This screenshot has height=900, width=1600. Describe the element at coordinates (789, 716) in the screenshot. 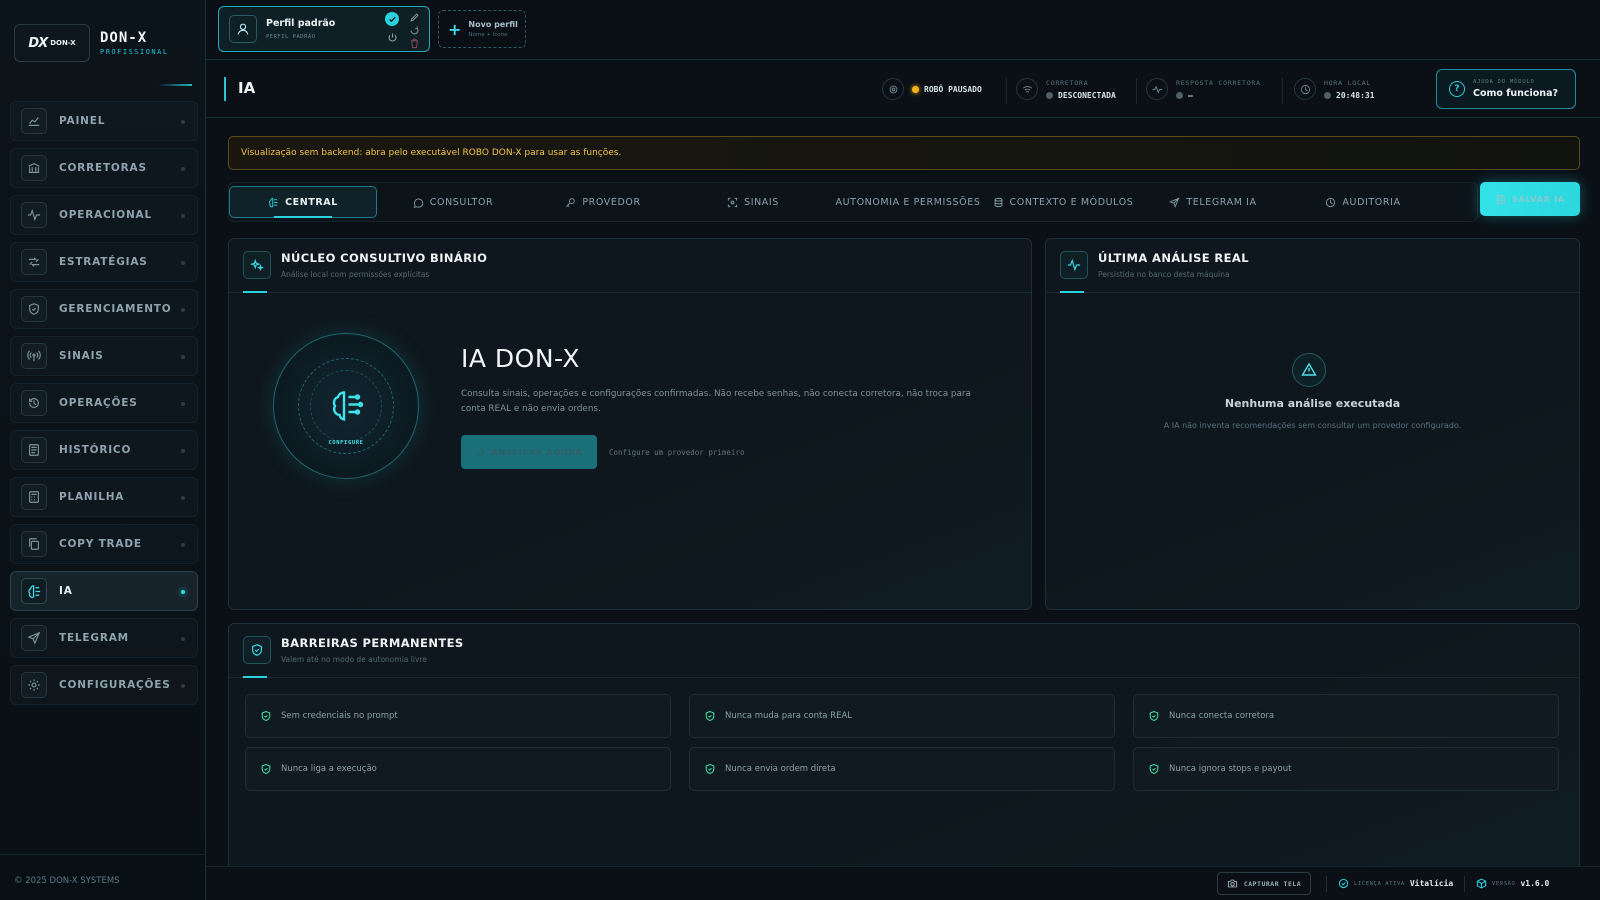

I see `barrier-label: Nunca muda para conta REAL` at that location.